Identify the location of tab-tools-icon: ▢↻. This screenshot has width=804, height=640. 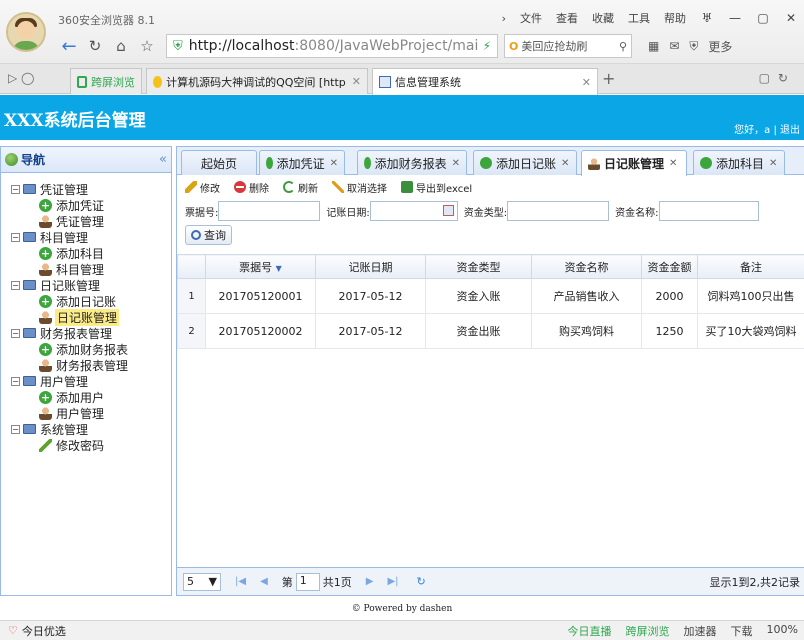
(777, 78).